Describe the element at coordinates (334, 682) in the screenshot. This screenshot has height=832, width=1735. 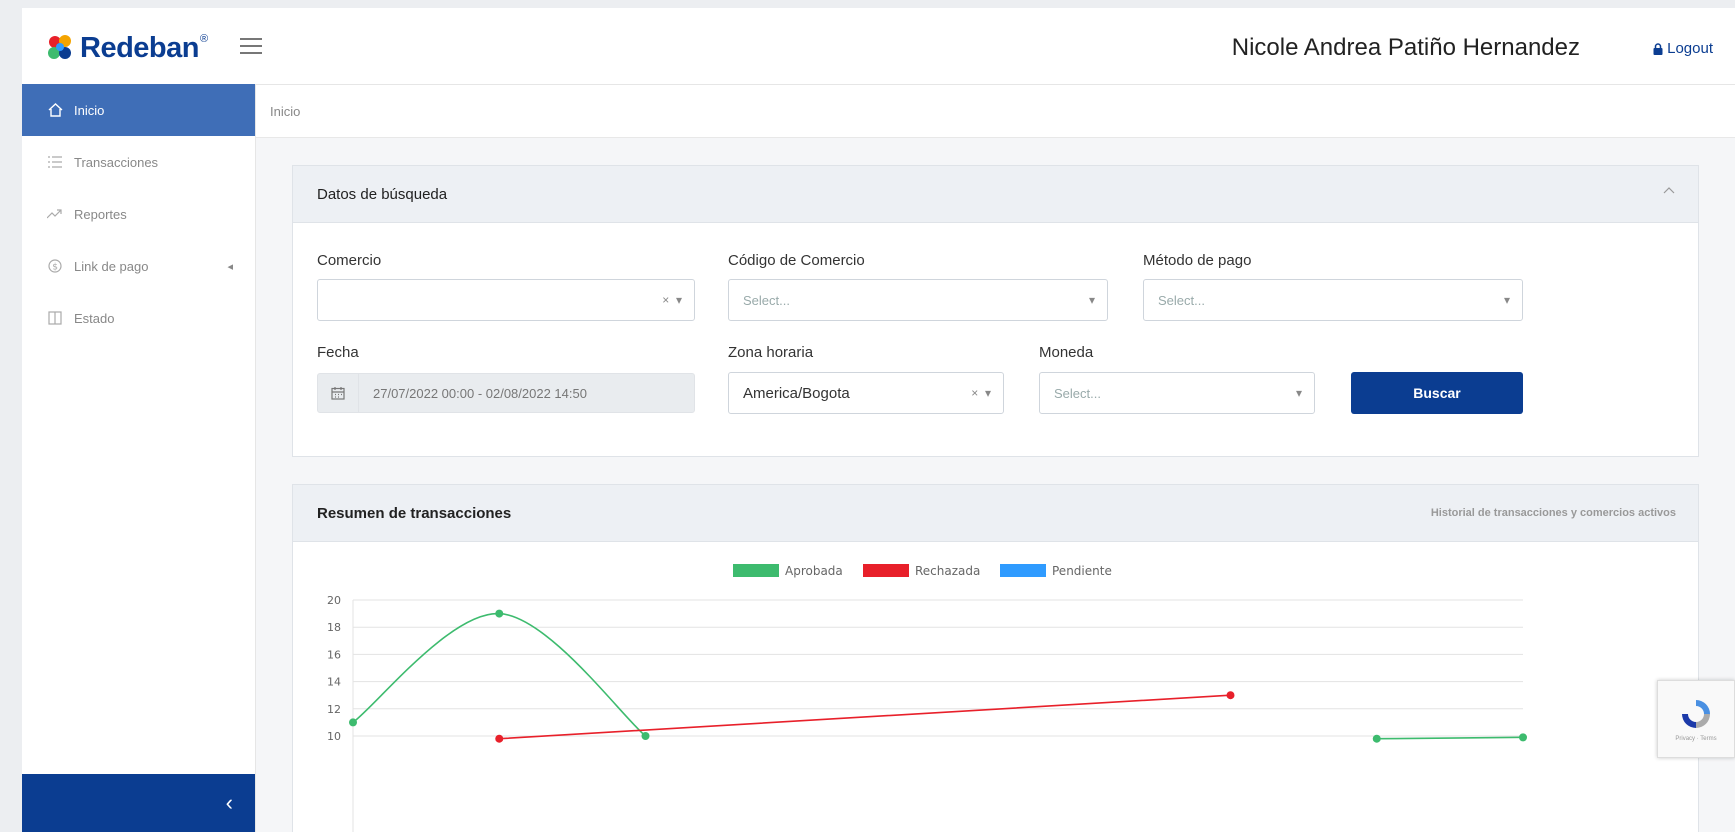
I see `y-tick-label: 14` at that location.